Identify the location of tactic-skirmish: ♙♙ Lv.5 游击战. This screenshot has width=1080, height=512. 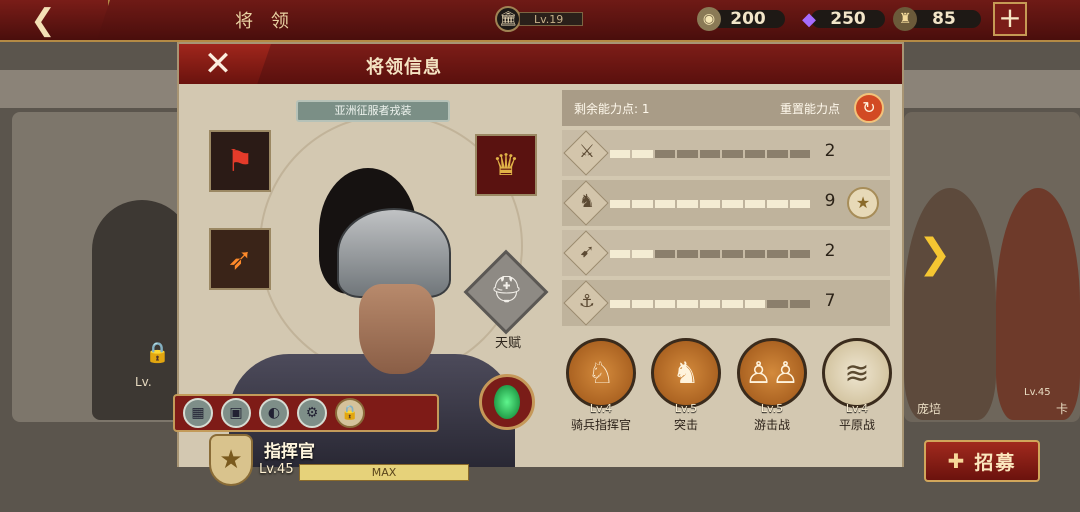
(772, 385).